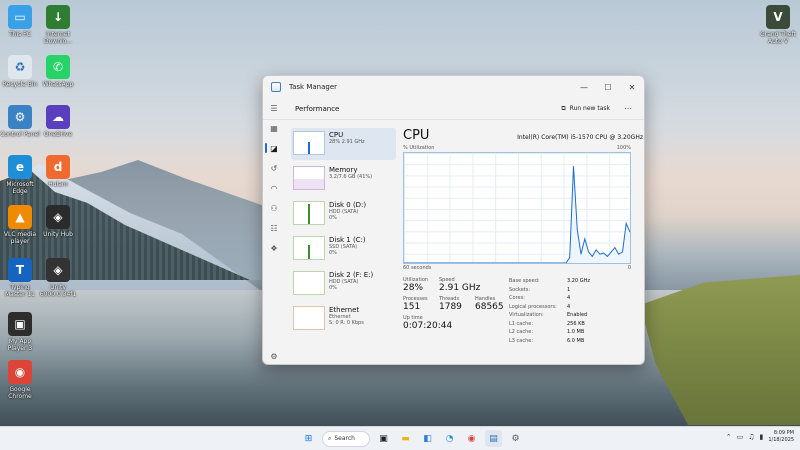 The image size is (800, 450). Describe the element at coordinates (549, 315) in the screenshot. I see `cpu-detail-row: Virtualization: Enabled` at that location.